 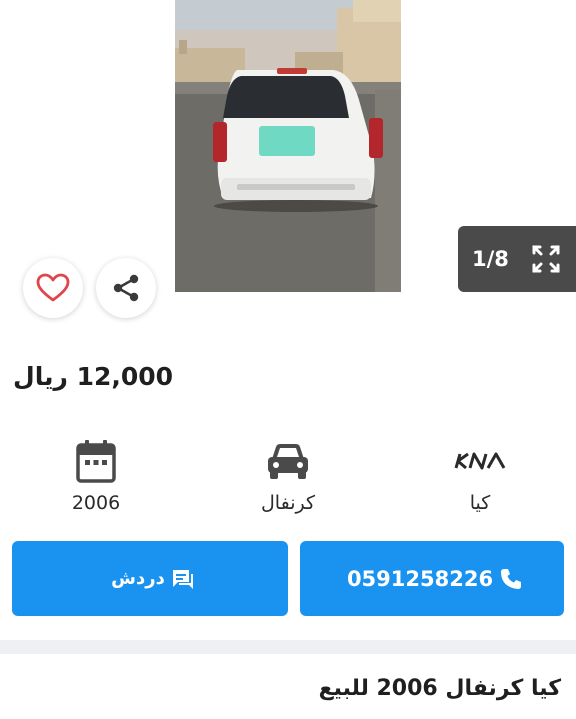 I want to click on share-icon, so click(x=126, y=288).